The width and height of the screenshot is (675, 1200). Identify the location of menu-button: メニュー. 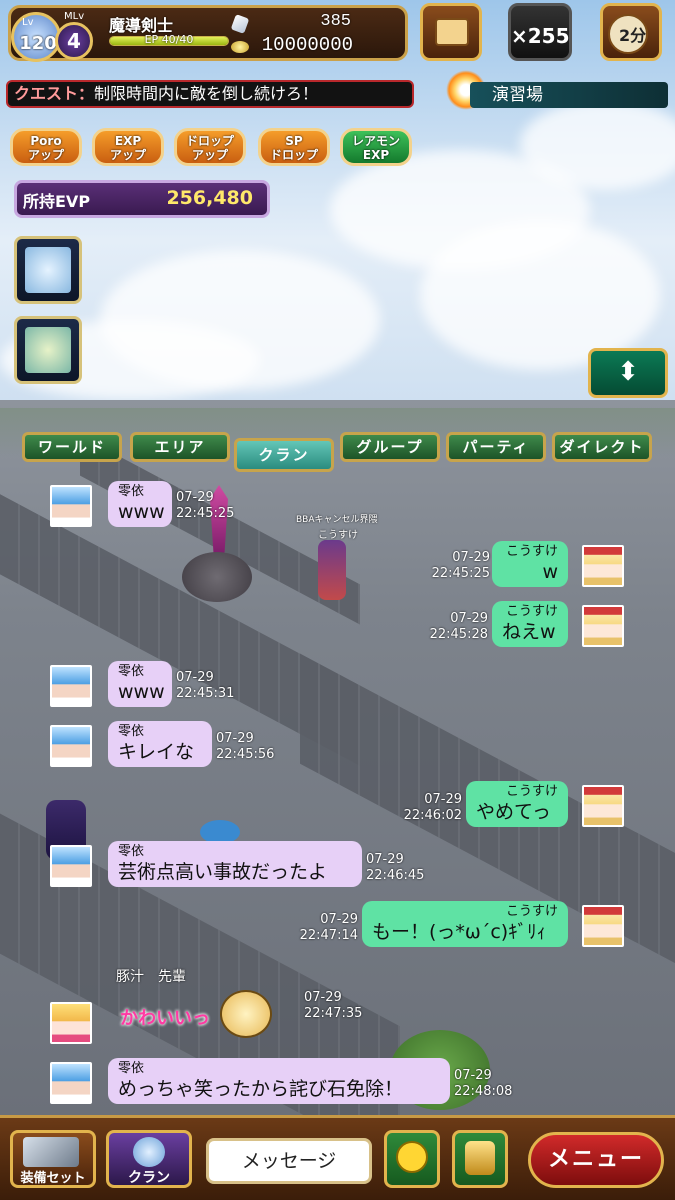
(596, 1160).